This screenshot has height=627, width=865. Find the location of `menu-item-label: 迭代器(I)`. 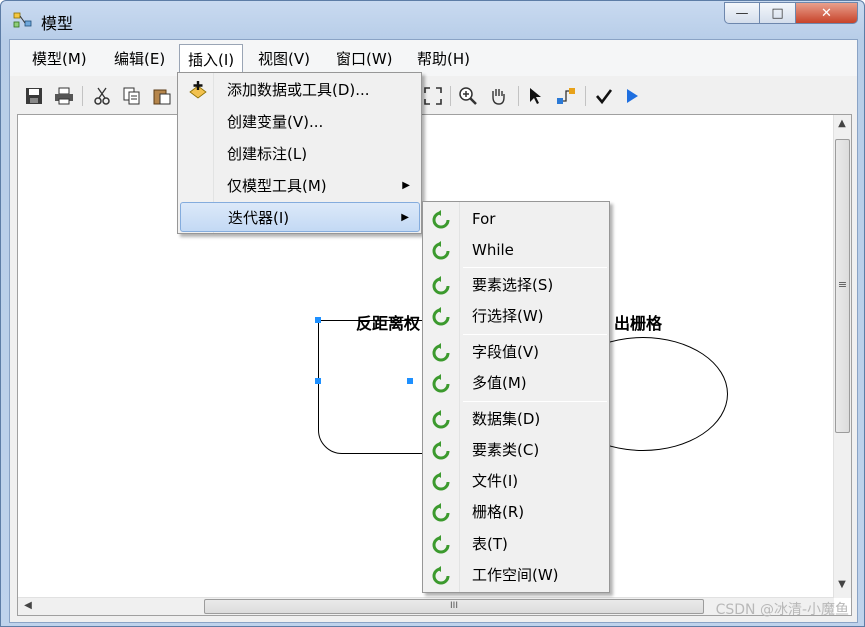

menu-item-label: 迭代器(I) is located at coordinates (259, 218).